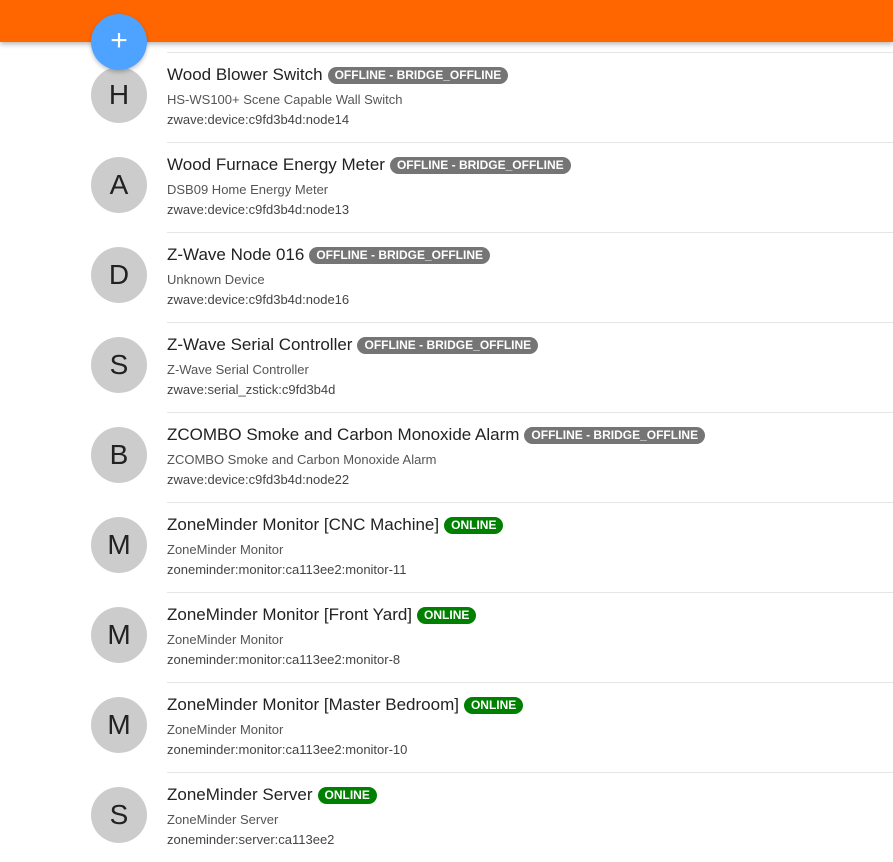  What do you see at coordinates (302, 459) in the screenshot?
I see `thing-type: ZCOMBO Smoke and Carbon Monoxide Alarm` at bounding box center [302, 459].